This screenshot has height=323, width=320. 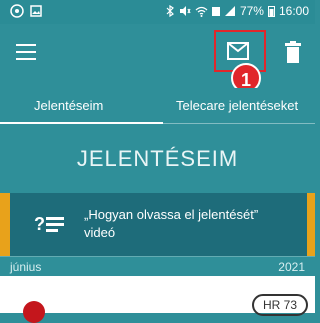 What do you see at coordinates (171, 223) in the screenshot?
I see `video-card-text: „Hogyan olvassa el jelentését” videó` at bounding box center [171, 223].